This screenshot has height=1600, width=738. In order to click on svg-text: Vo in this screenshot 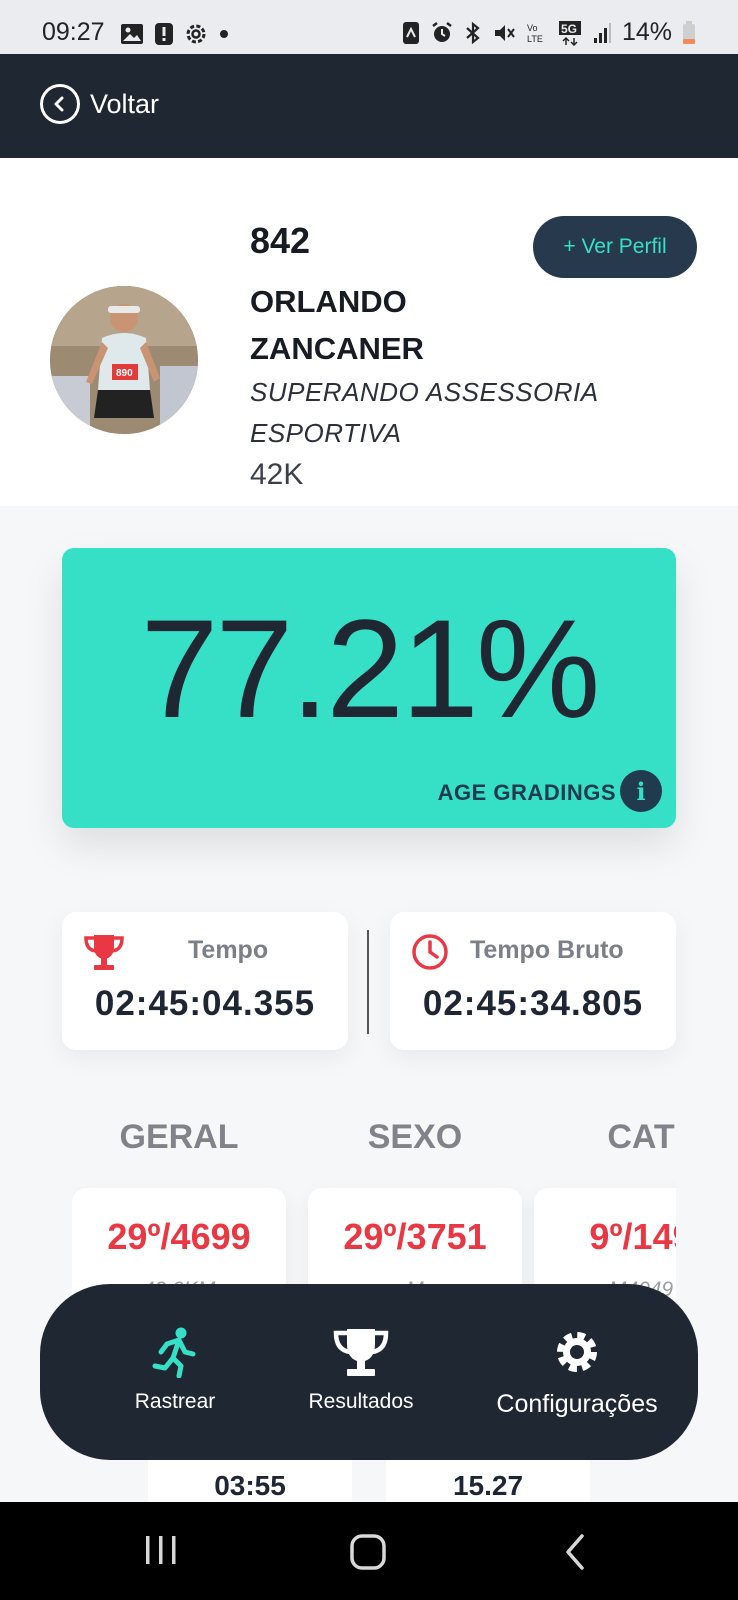, I will do `click(532, 28)`.